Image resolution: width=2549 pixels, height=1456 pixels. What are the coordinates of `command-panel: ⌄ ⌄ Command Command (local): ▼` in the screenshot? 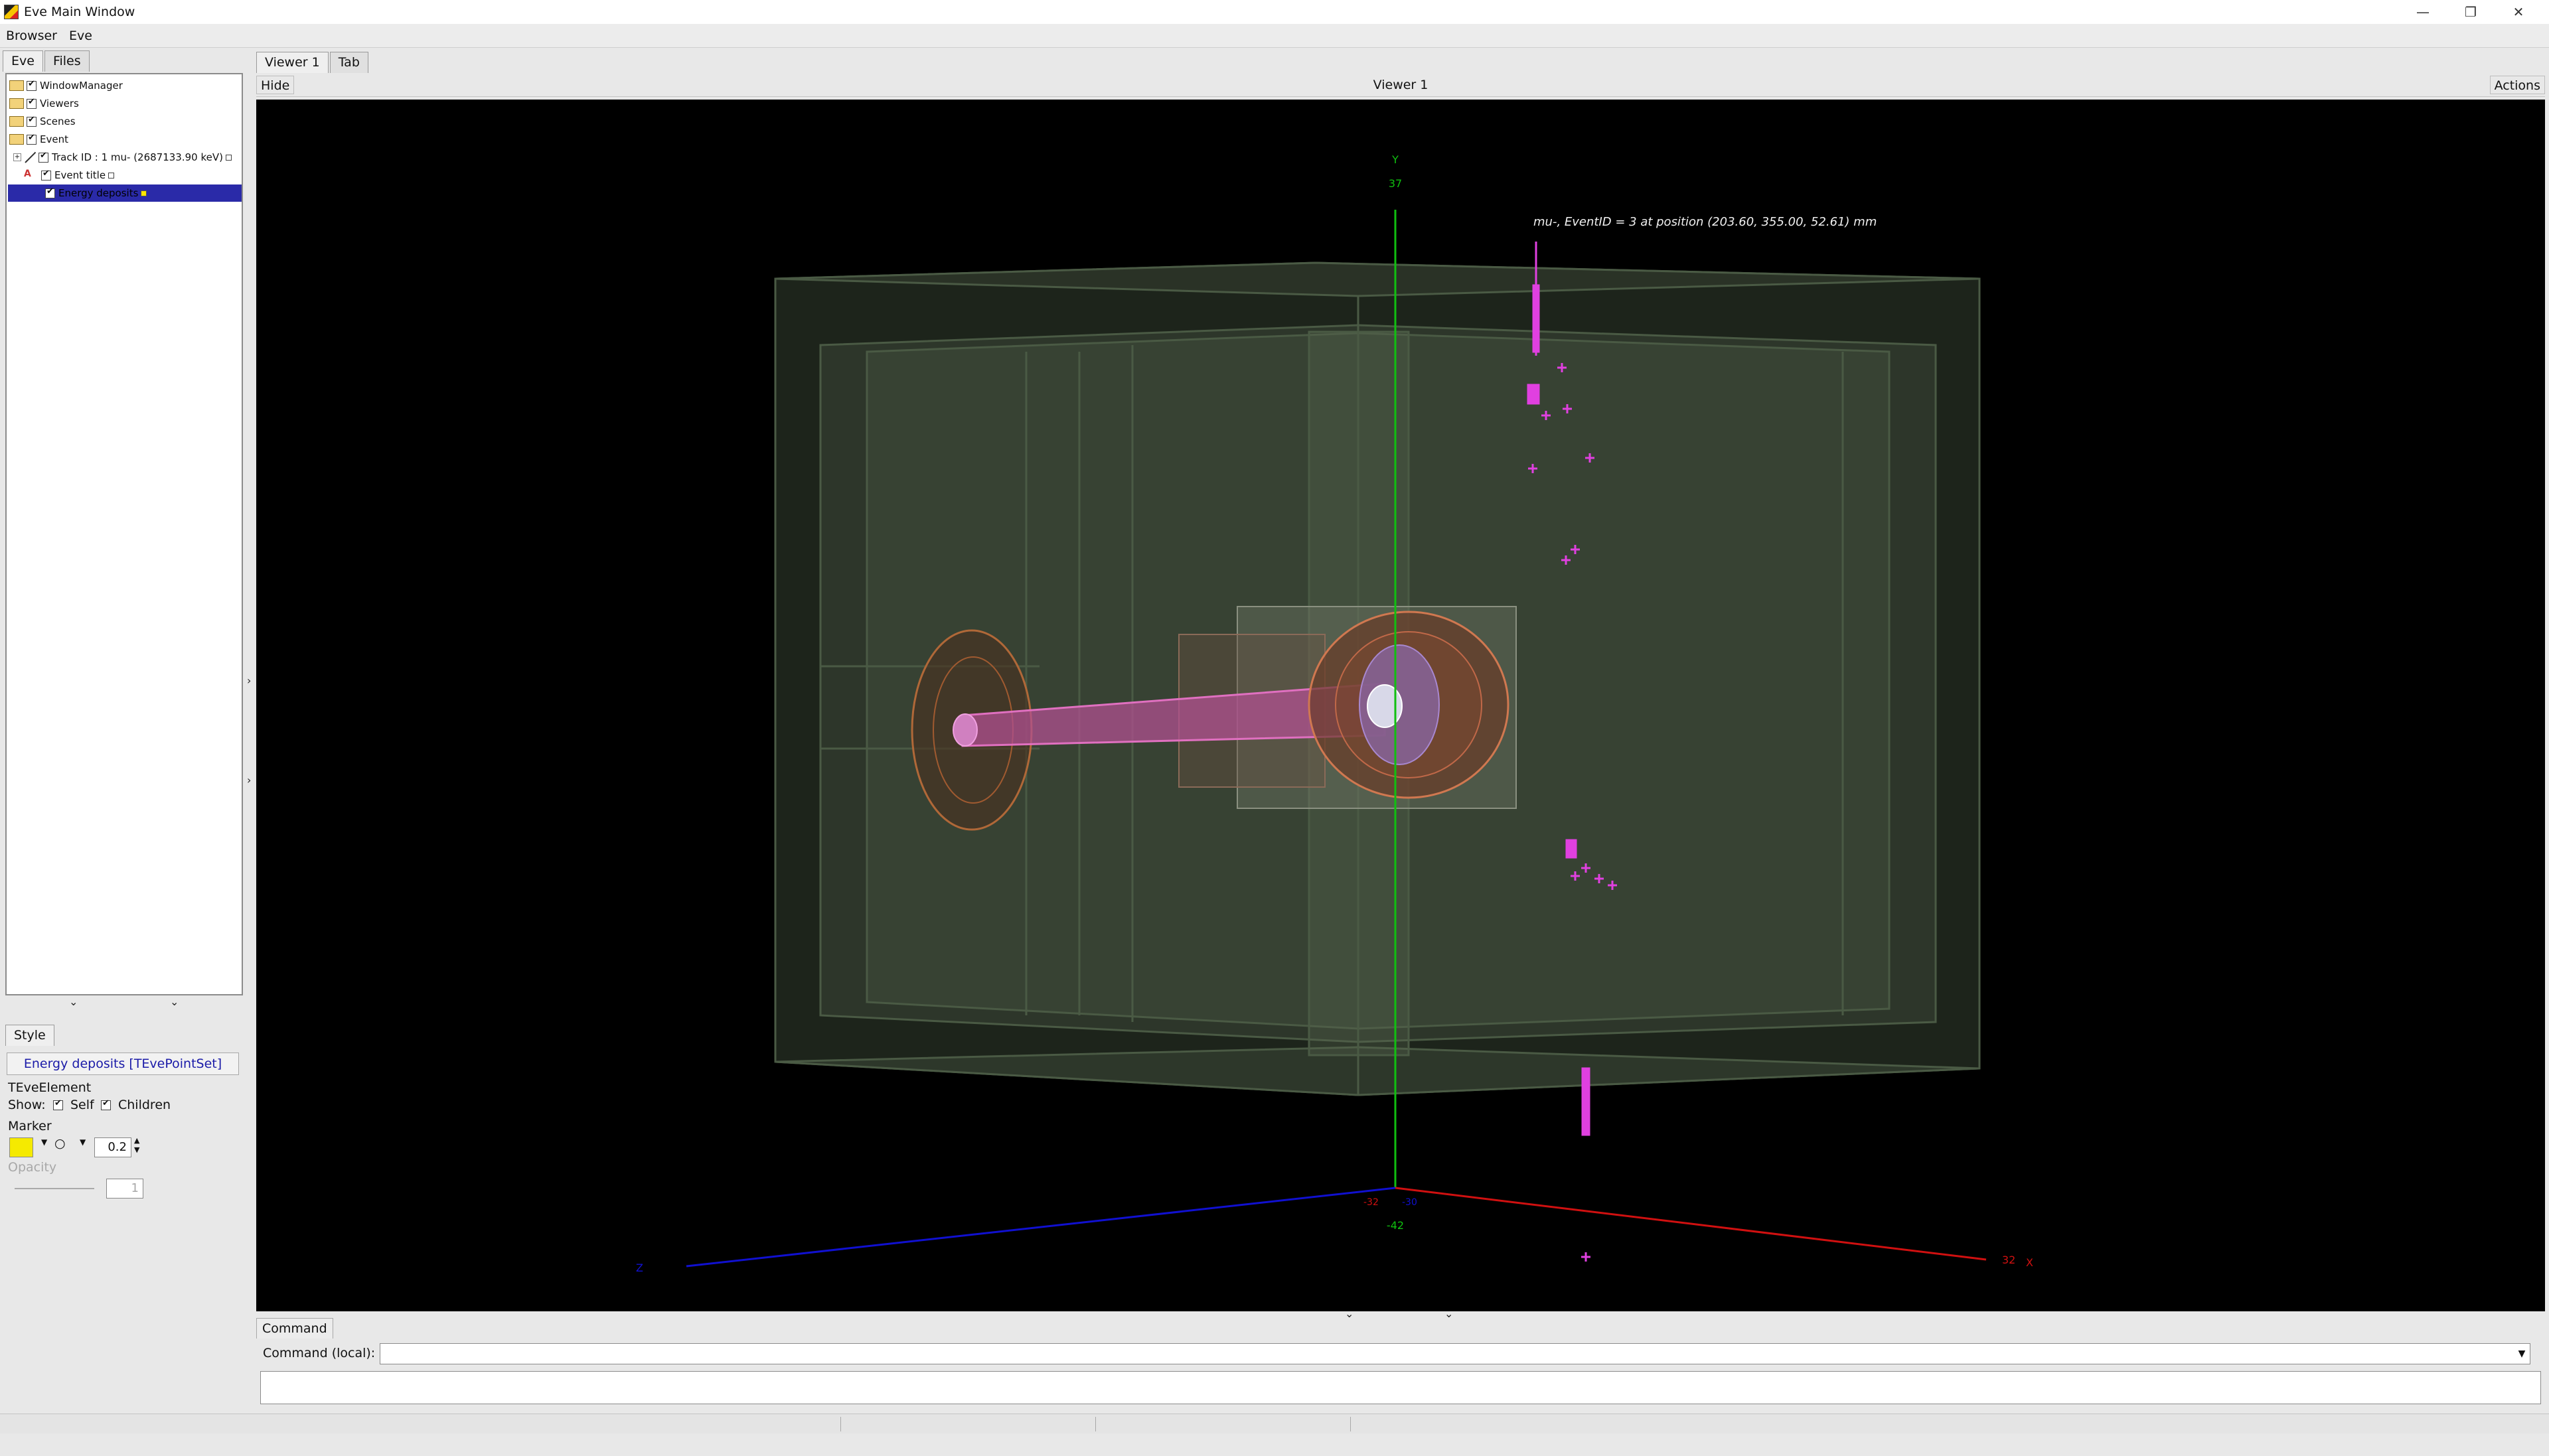 It's located at (1401, 1360).